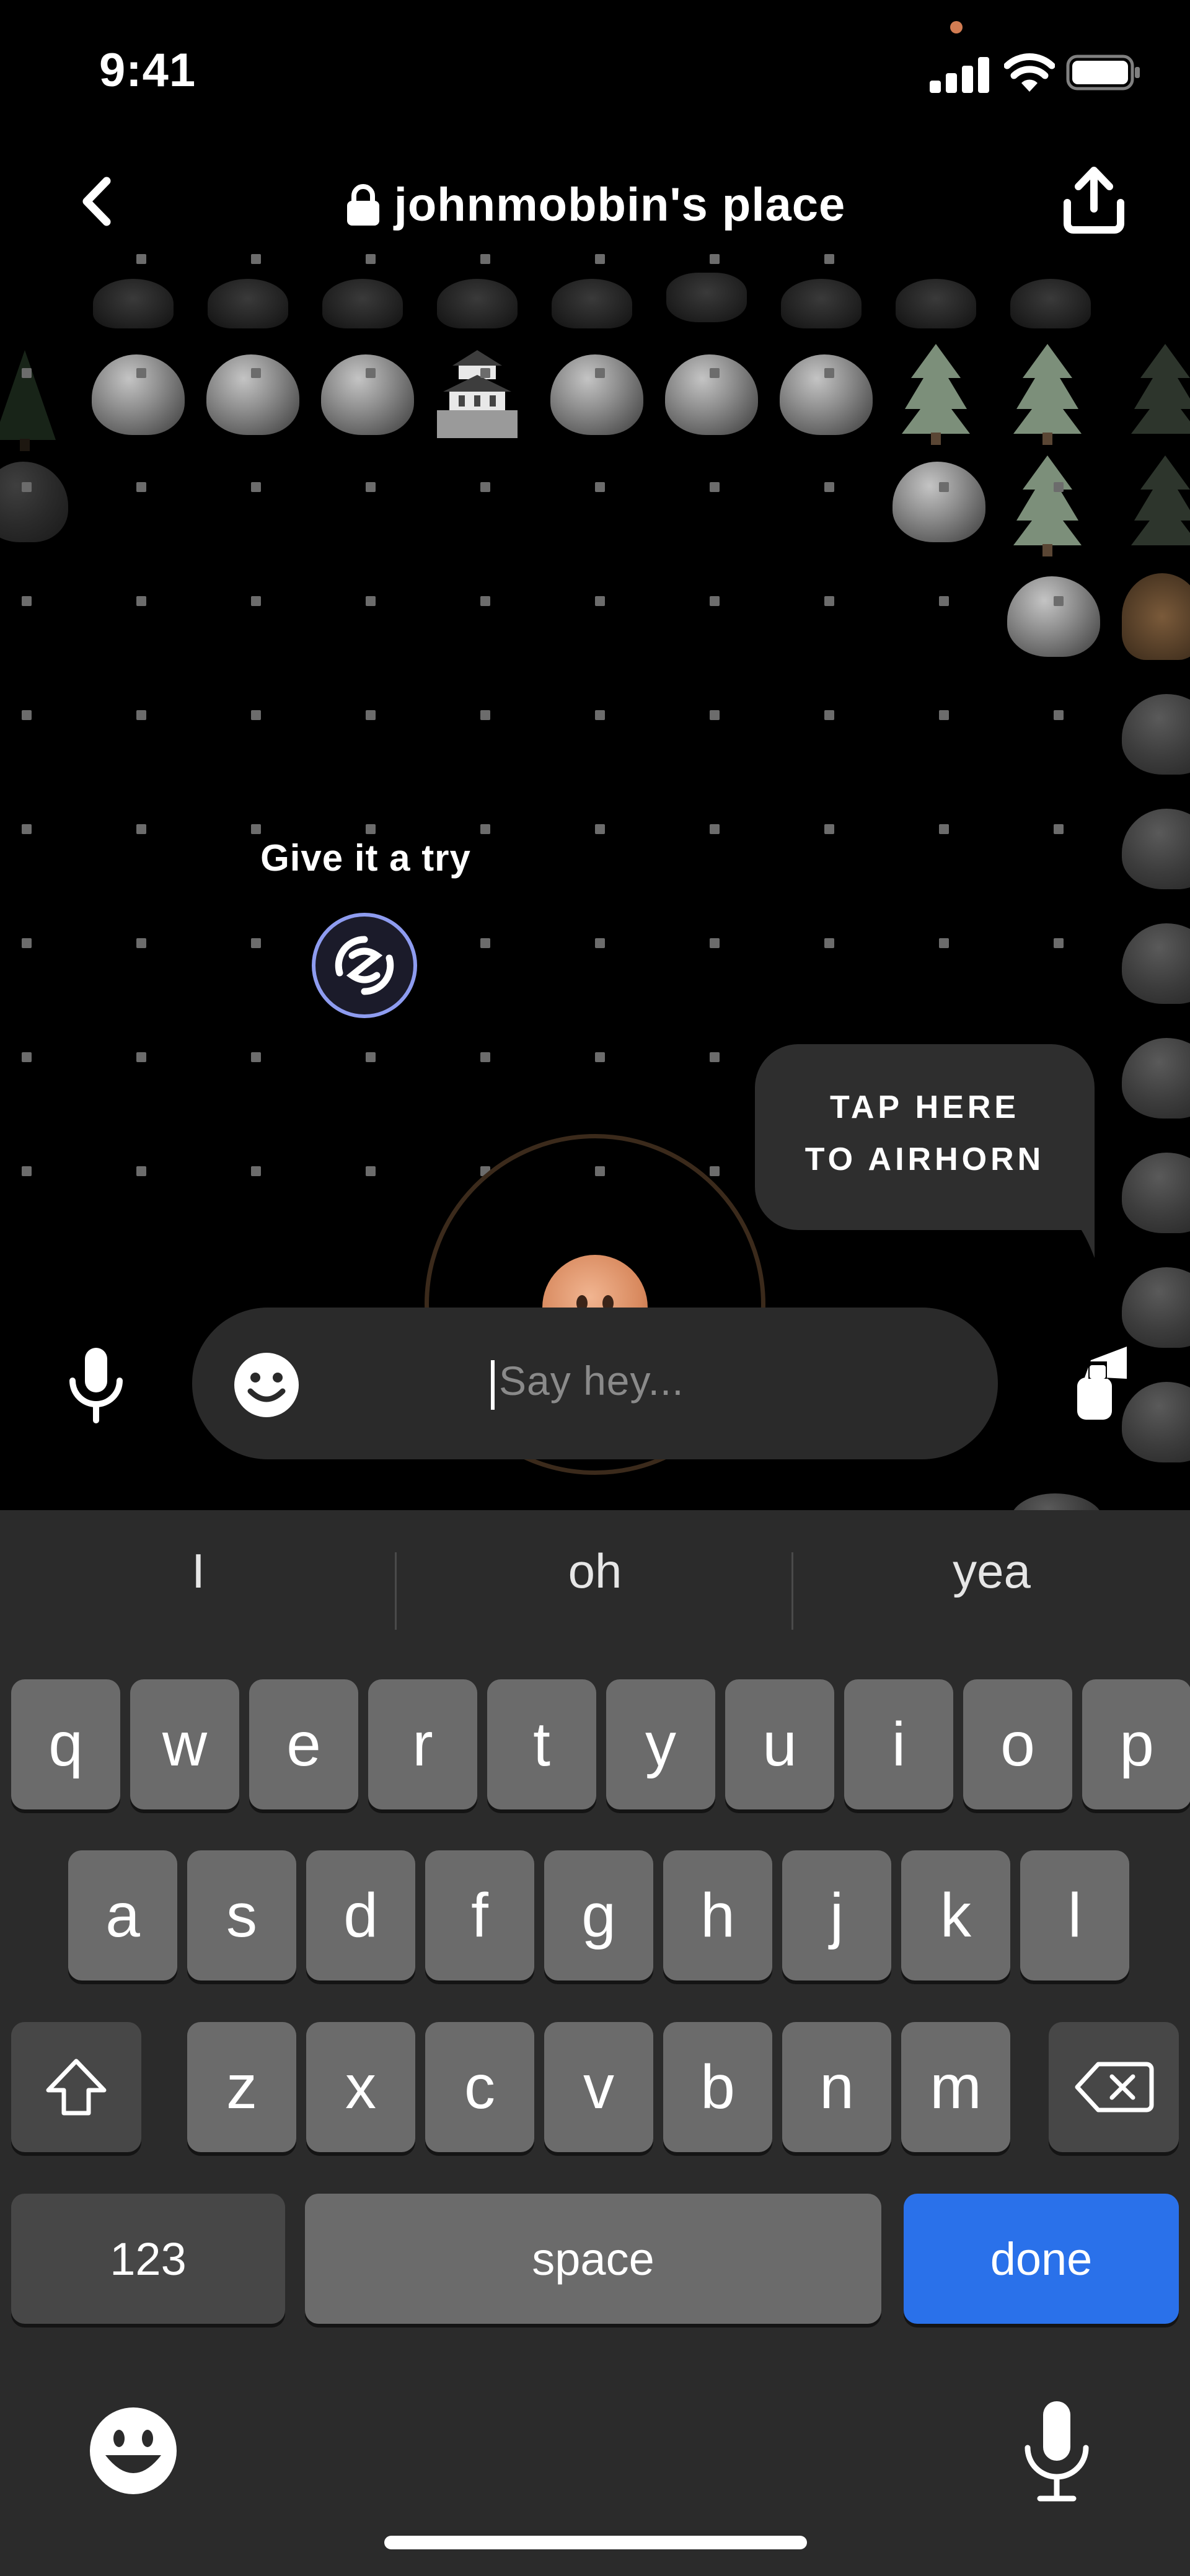 The height and width of the screenshot is (2576, 1190). What do you see at coordinates (717, 1915) in the screenshot?
I see `key-h: h` at bounding box center [717, 1915].